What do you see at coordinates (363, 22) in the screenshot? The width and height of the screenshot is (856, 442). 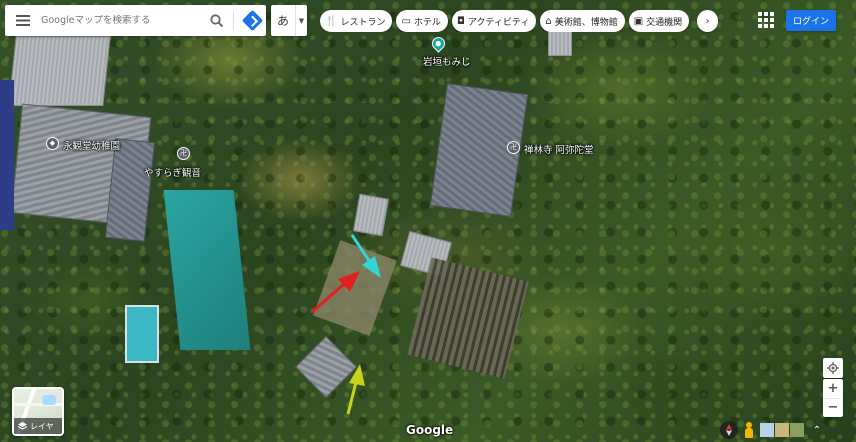 I see `chip-label: レストラン` at bounding box center [363, 22].